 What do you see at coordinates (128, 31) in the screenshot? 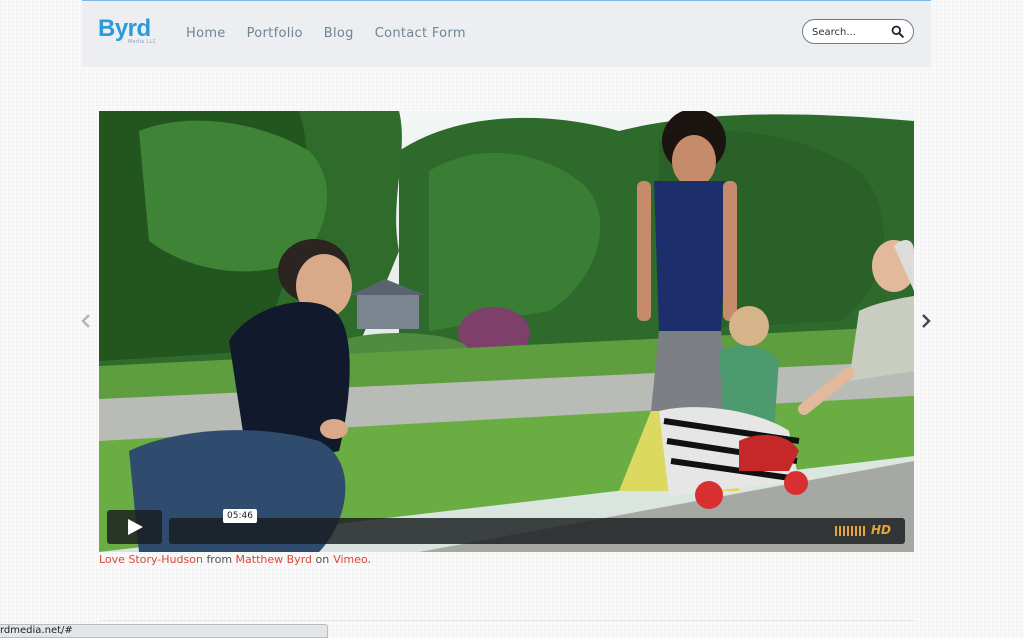
I see `logo: Byrd Media LLC` at bounding box center [128, 31].